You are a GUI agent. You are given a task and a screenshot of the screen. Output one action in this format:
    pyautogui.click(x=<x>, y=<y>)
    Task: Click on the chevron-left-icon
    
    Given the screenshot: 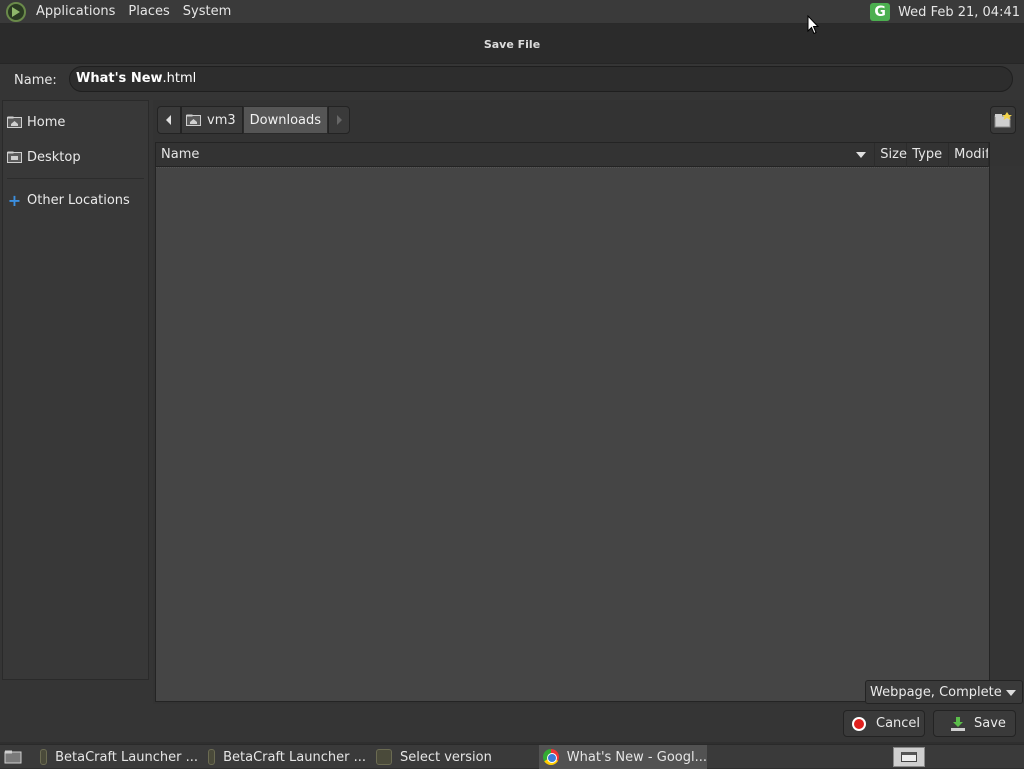 What is the action you would take?
    pyautogui.click(x=168, y=120)
    